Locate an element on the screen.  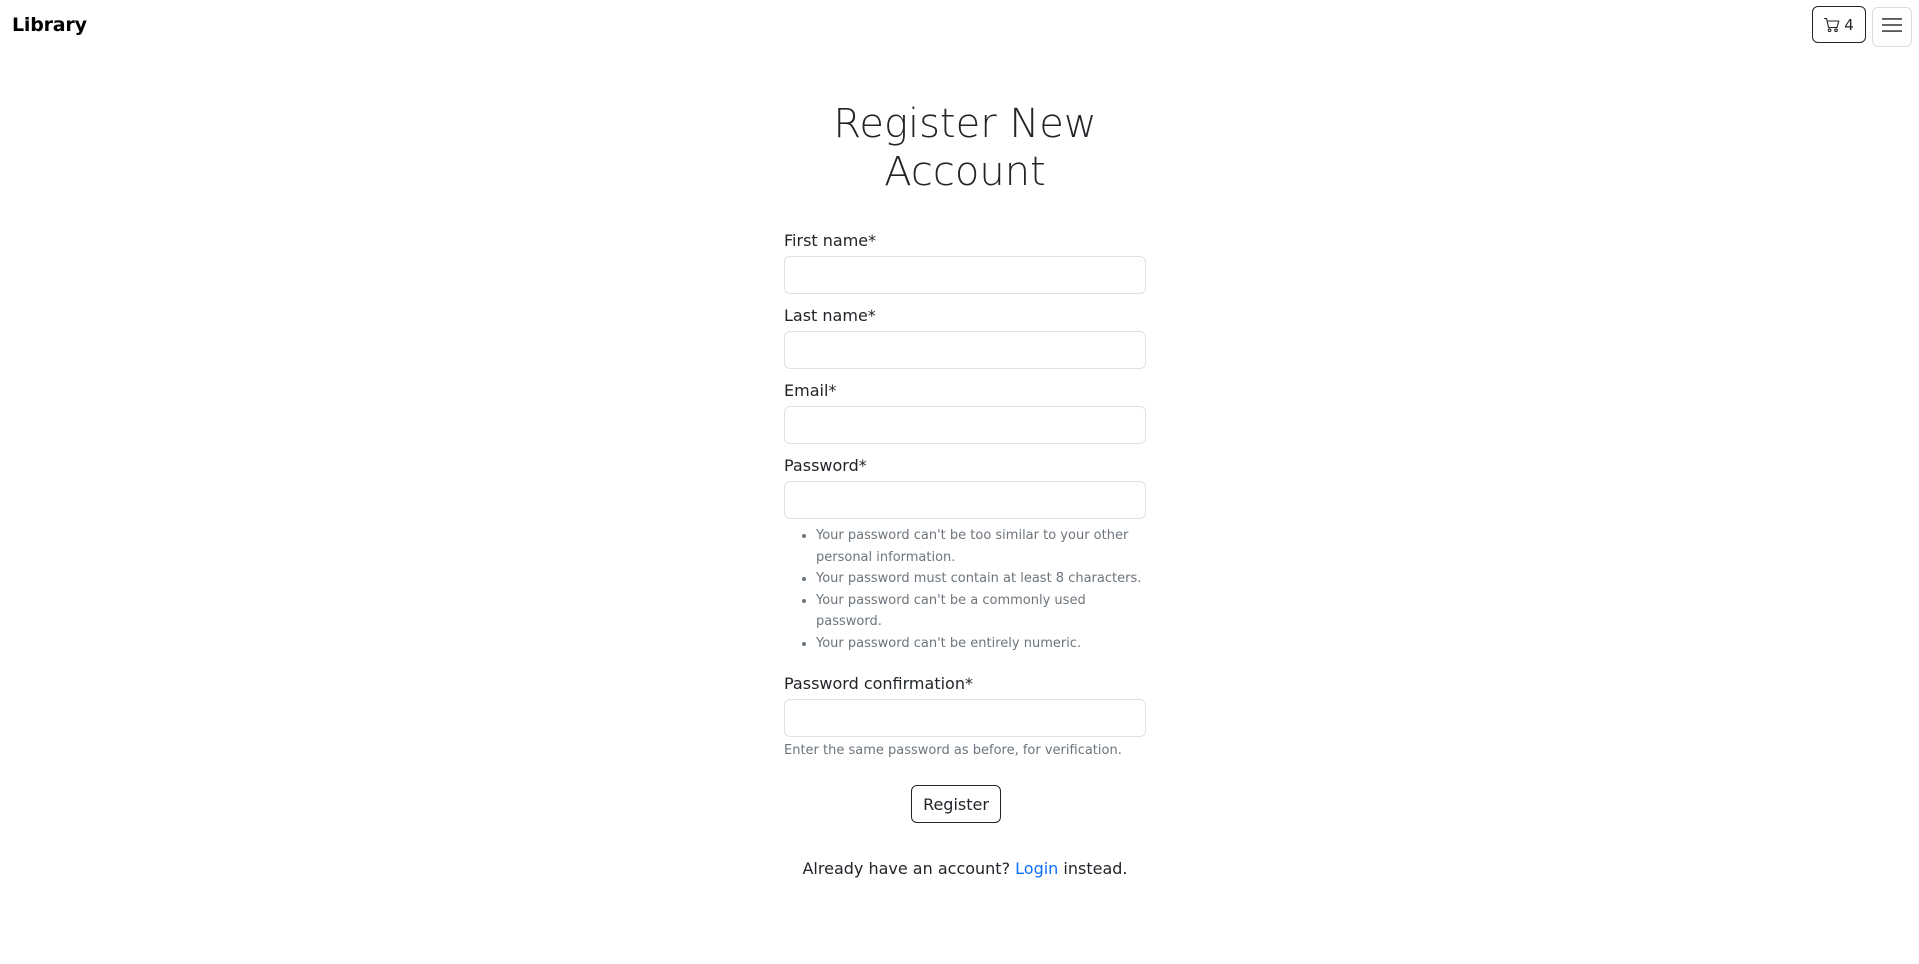
password-label: Password* is located at coordinates (825, 465).